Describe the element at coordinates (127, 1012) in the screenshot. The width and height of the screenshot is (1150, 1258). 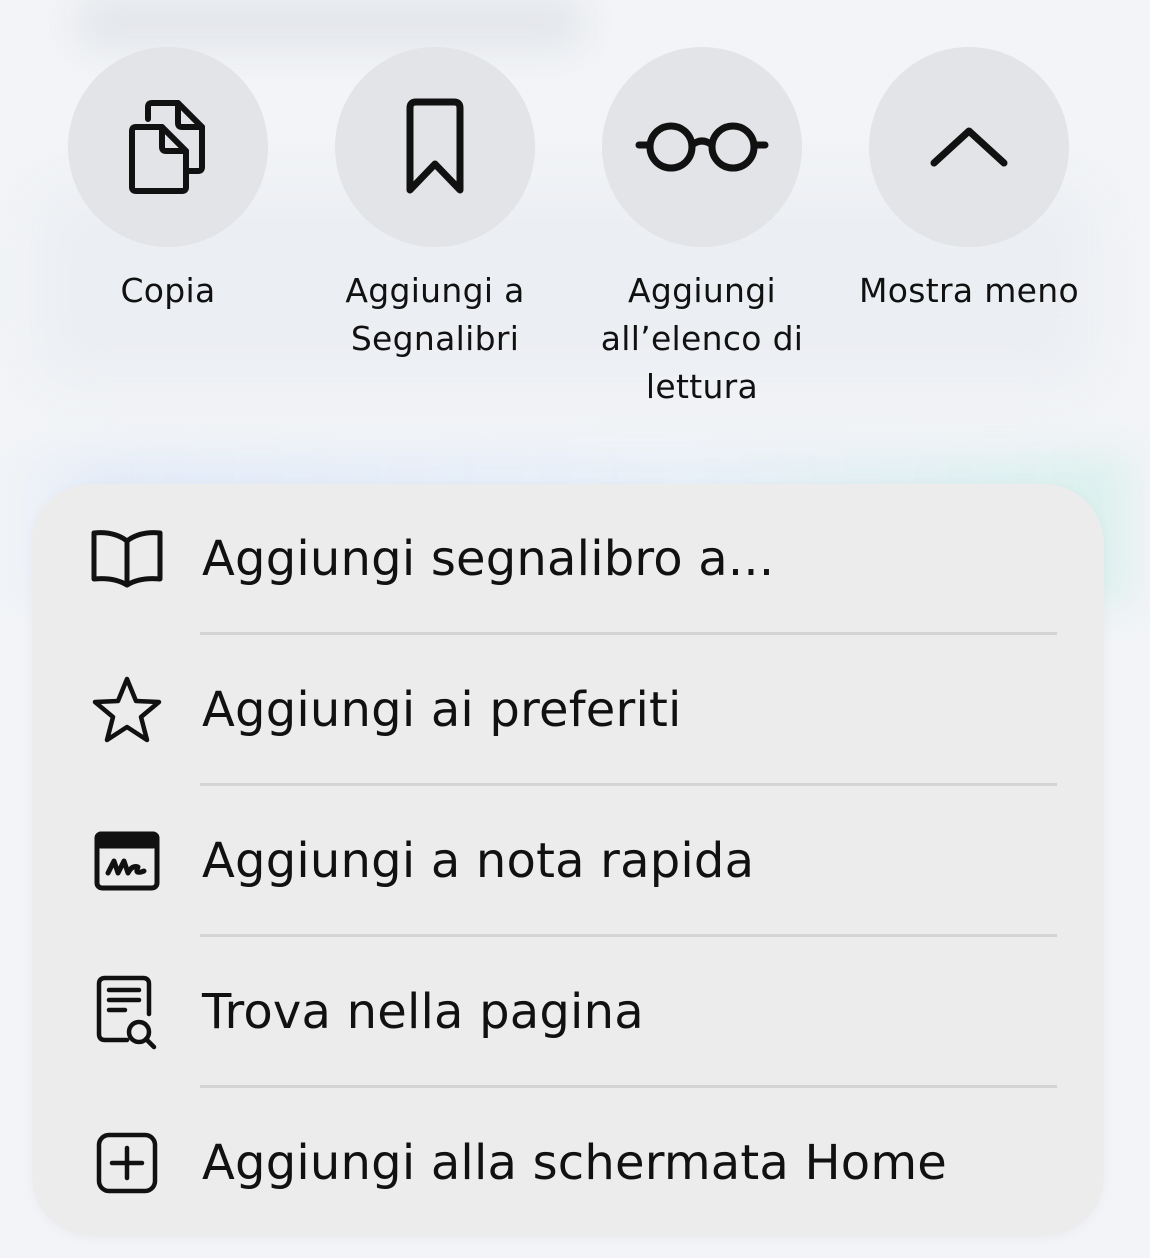
I see `find-in-page-icon` at that location.